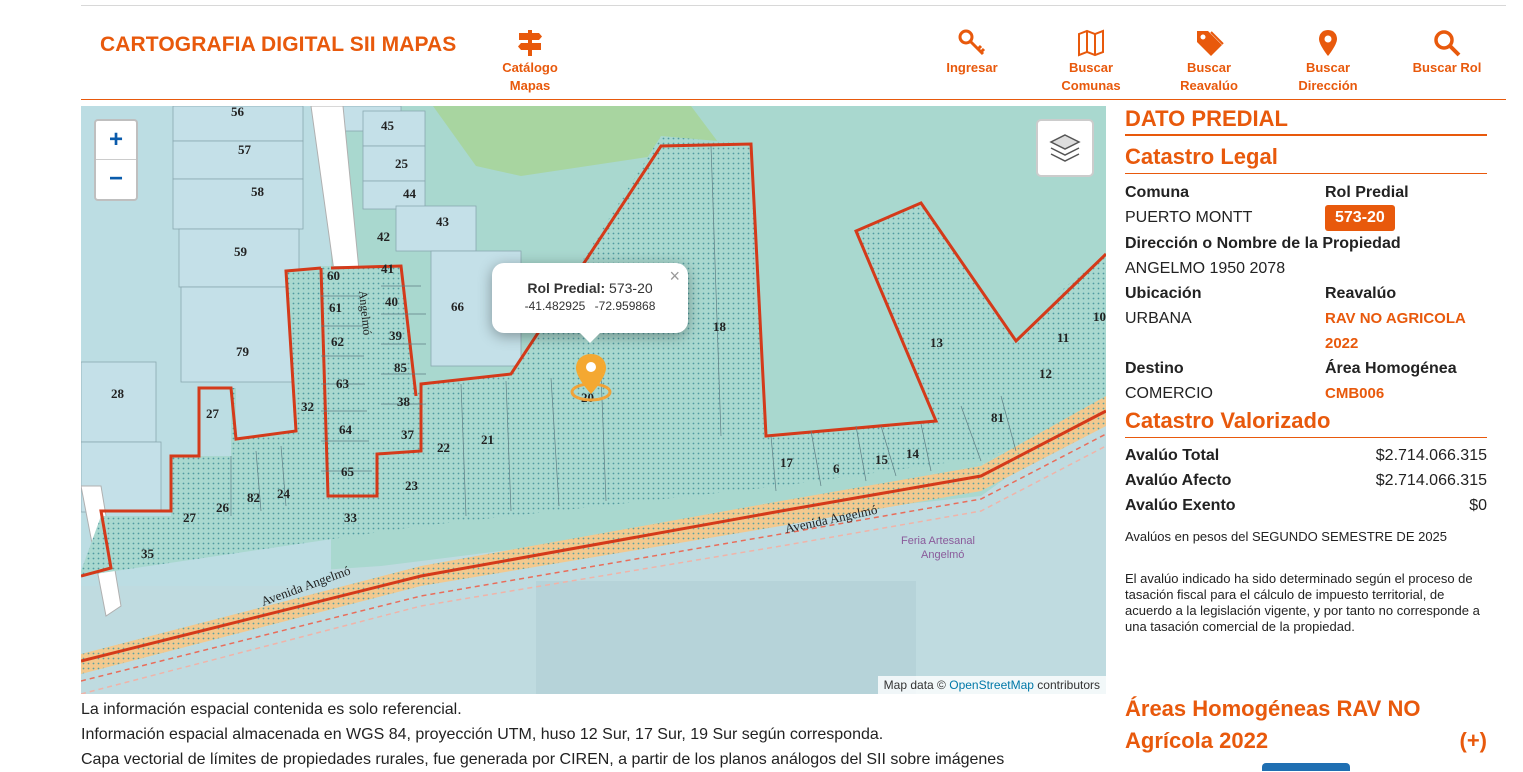  I want to click on header-divider, so click(793, 99).